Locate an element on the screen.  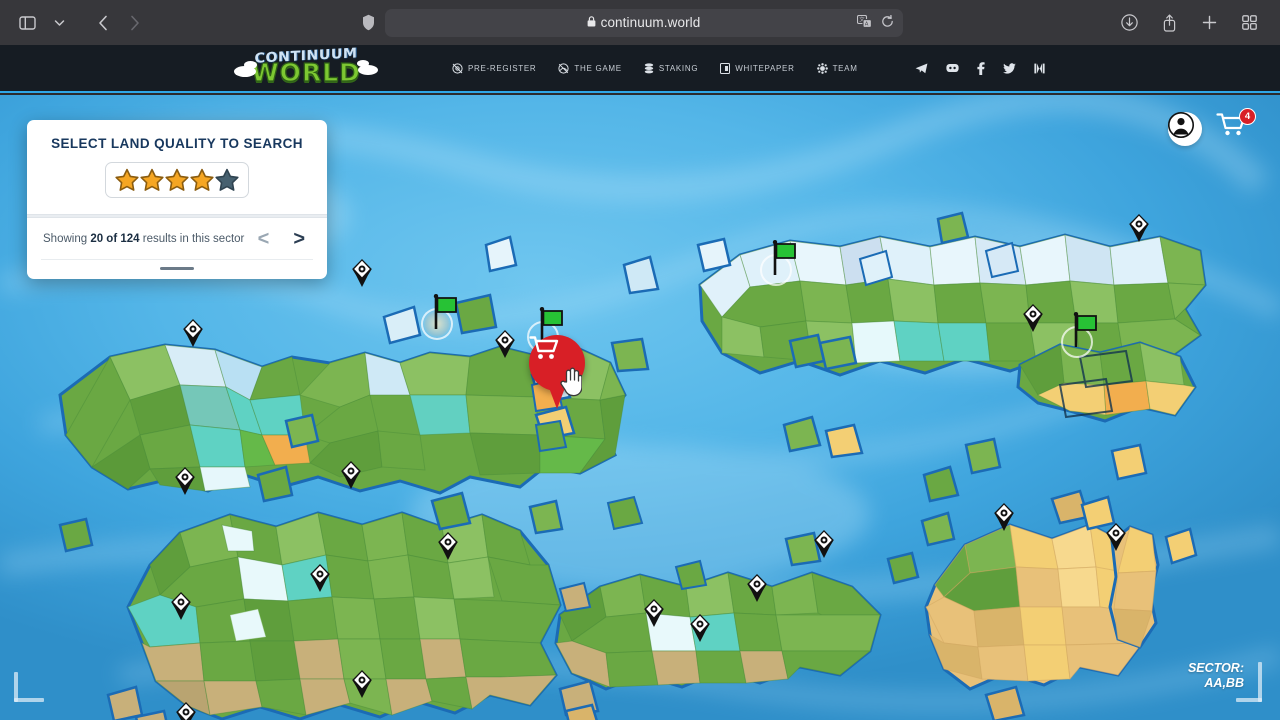
svg-text: A is located at coordinates (866, 24).